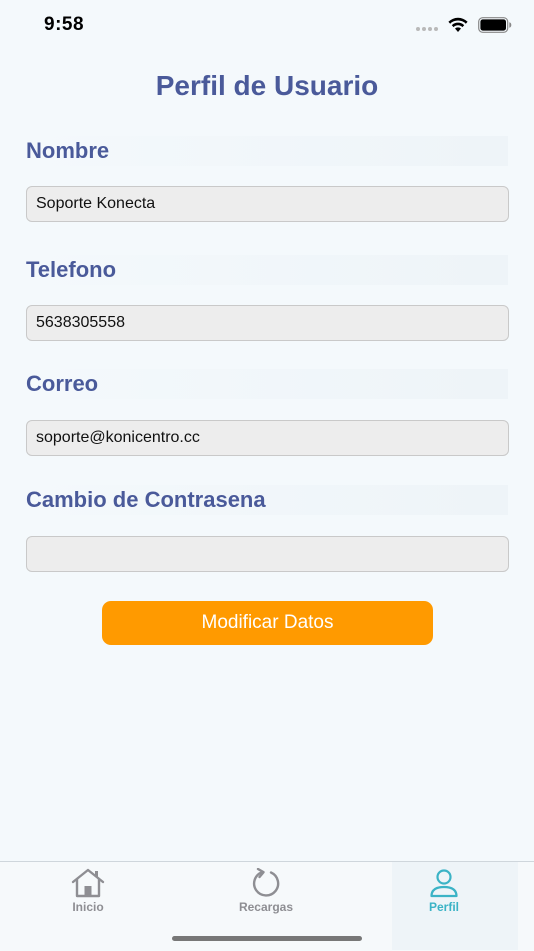  What do you see at coordinates (267, 554) in the screenshot?
I see `password-field` at bounding box center [267, 554].